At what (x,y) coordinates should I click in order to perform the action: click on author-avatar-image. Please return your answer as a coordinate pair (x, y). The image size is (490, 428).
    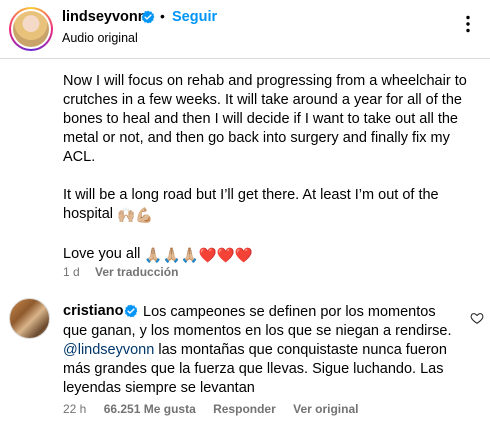
    Looking at the image, I should click on (31, 29).